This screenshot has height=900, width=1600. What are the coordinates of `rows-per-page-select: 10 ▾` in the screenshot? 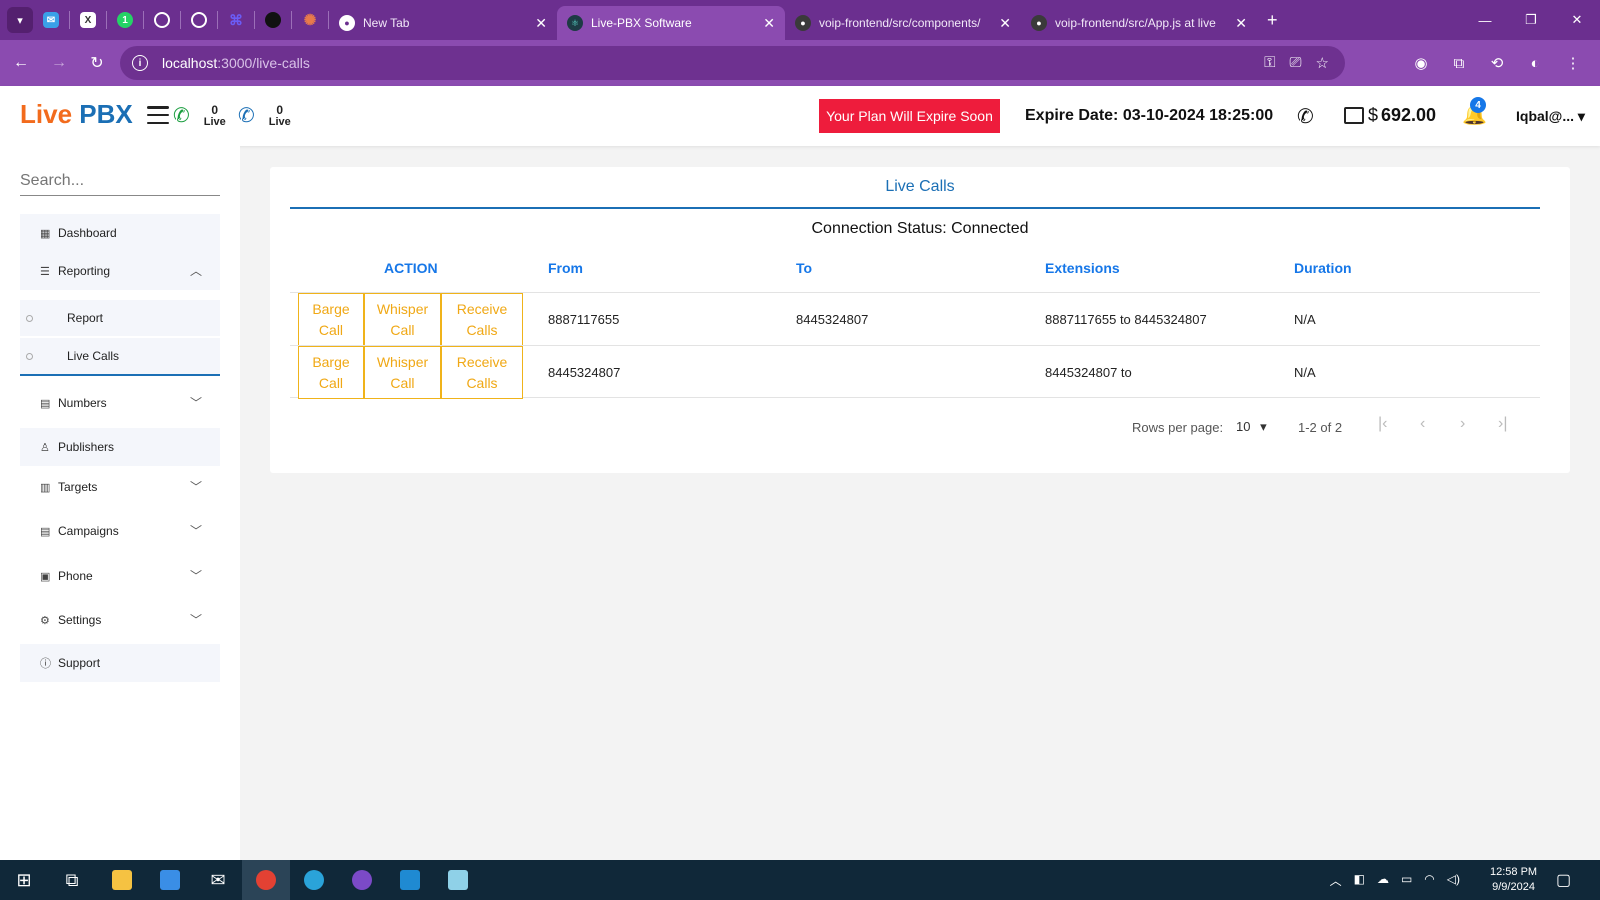 It's located at (1251, 427).